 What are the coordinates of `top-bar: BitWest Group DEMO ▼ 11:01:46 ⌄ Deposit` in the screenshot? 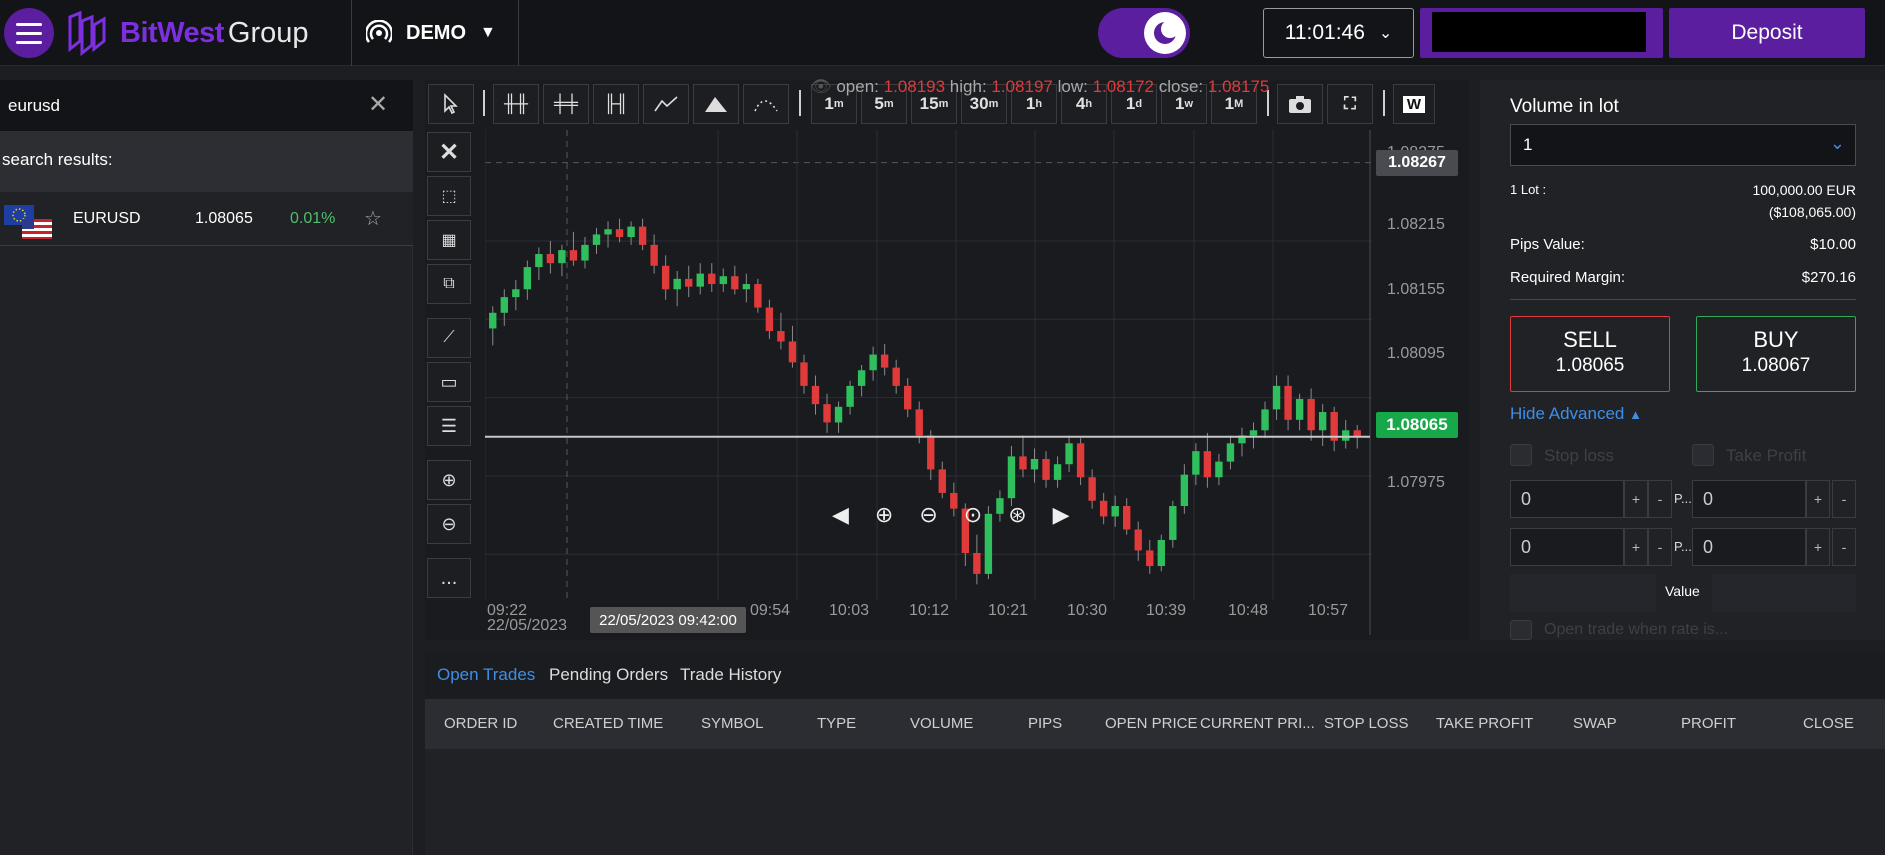 It's located at (942, 33).